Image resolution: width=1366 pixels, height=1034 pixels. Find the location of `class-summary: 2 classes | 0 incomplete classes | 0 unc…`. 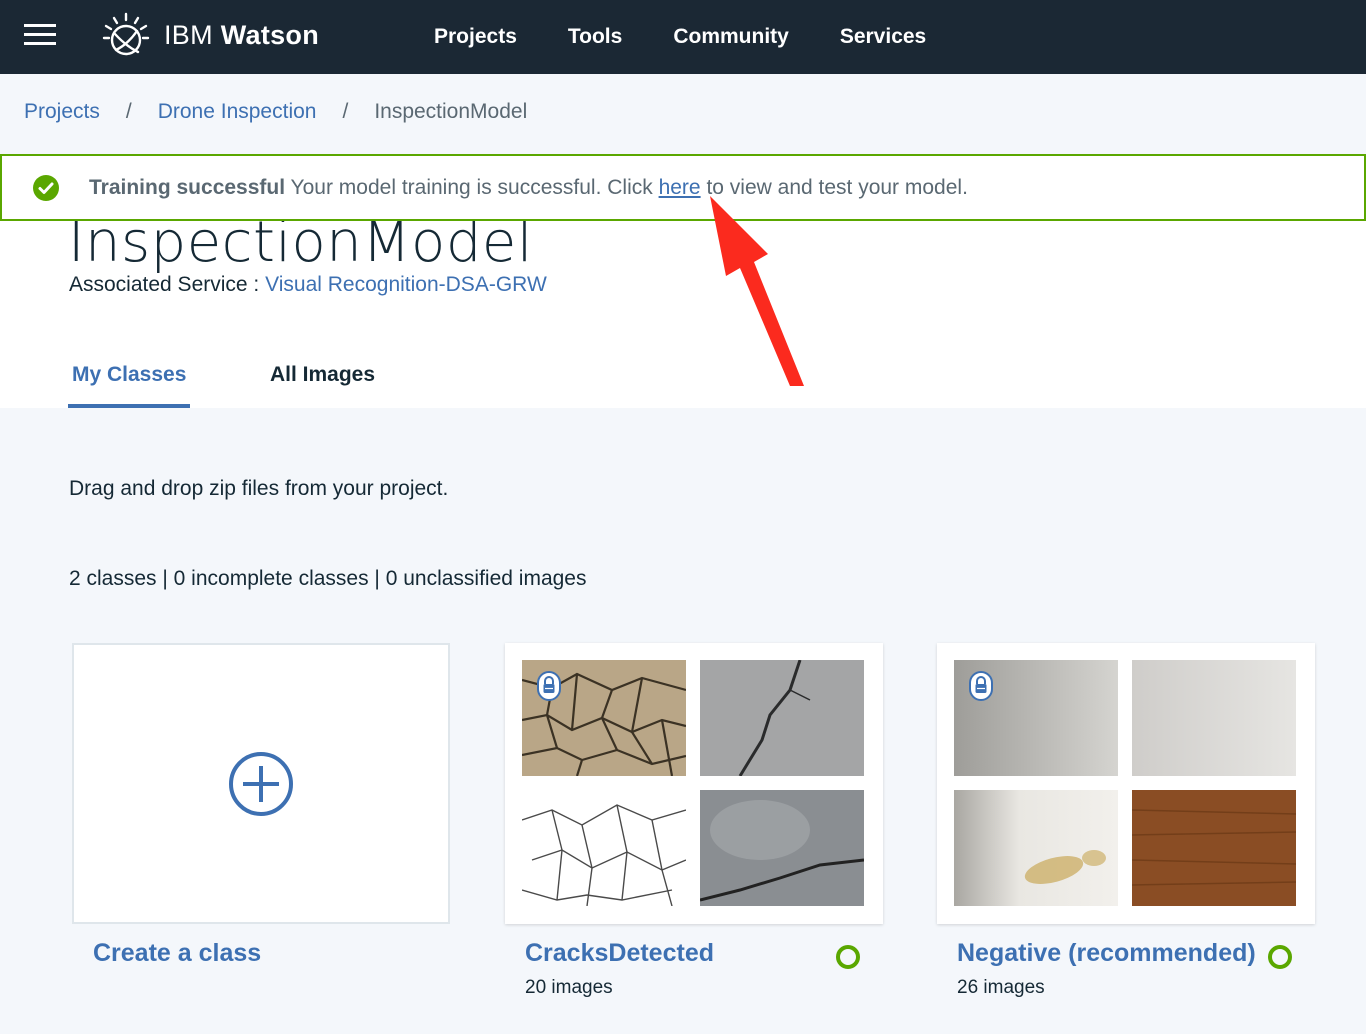

class-summary: 2 classes | 0 incomplete classes | 0 unc… is located at coordinates (328, 578).